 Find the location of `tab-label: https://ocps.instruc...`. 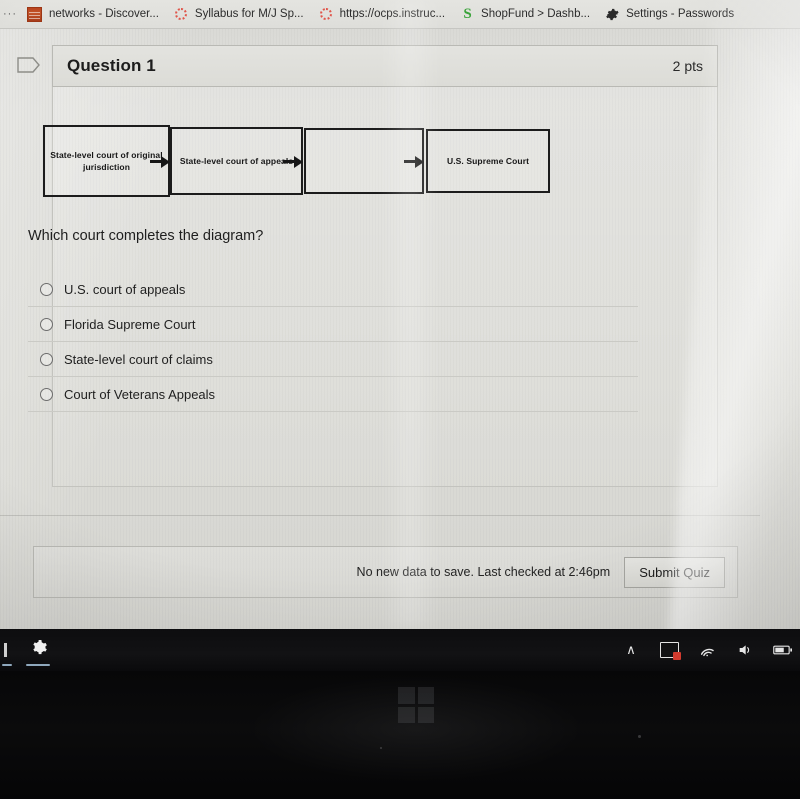

tab-label: https://ocps.instruc... is located at coordinates (392, 13).